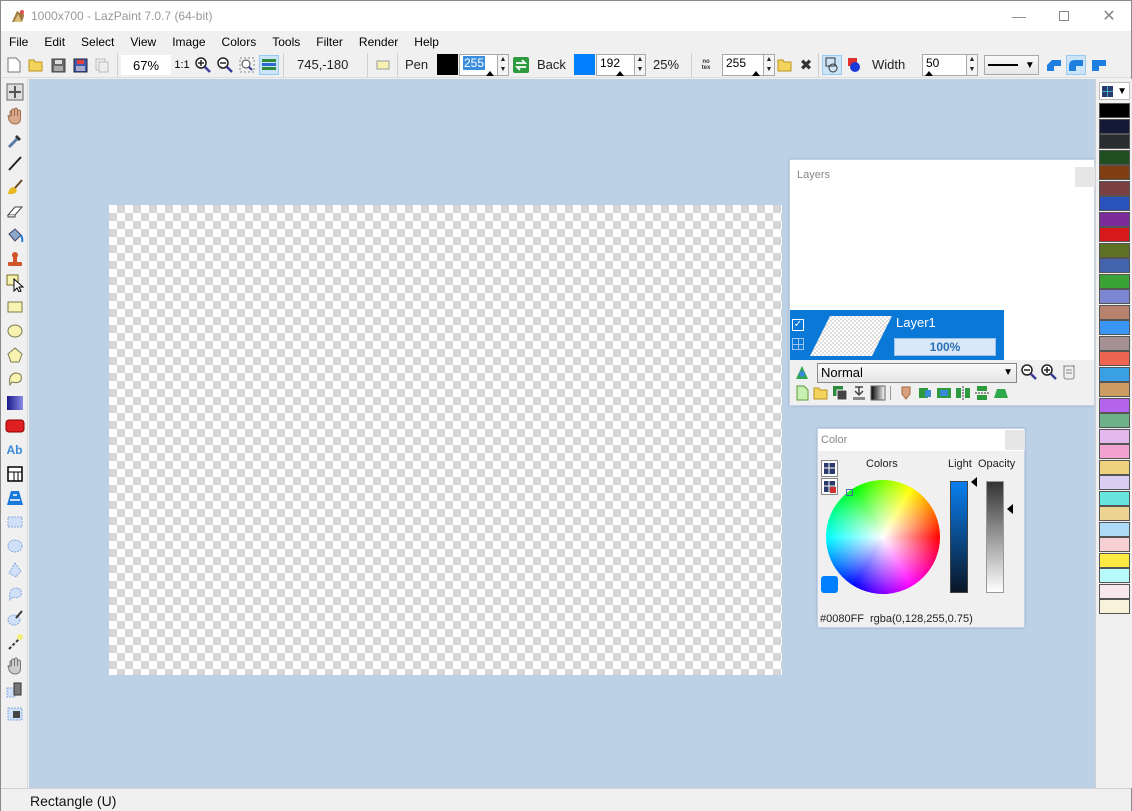  I want to click on opacity-slider, so click(995, 537).